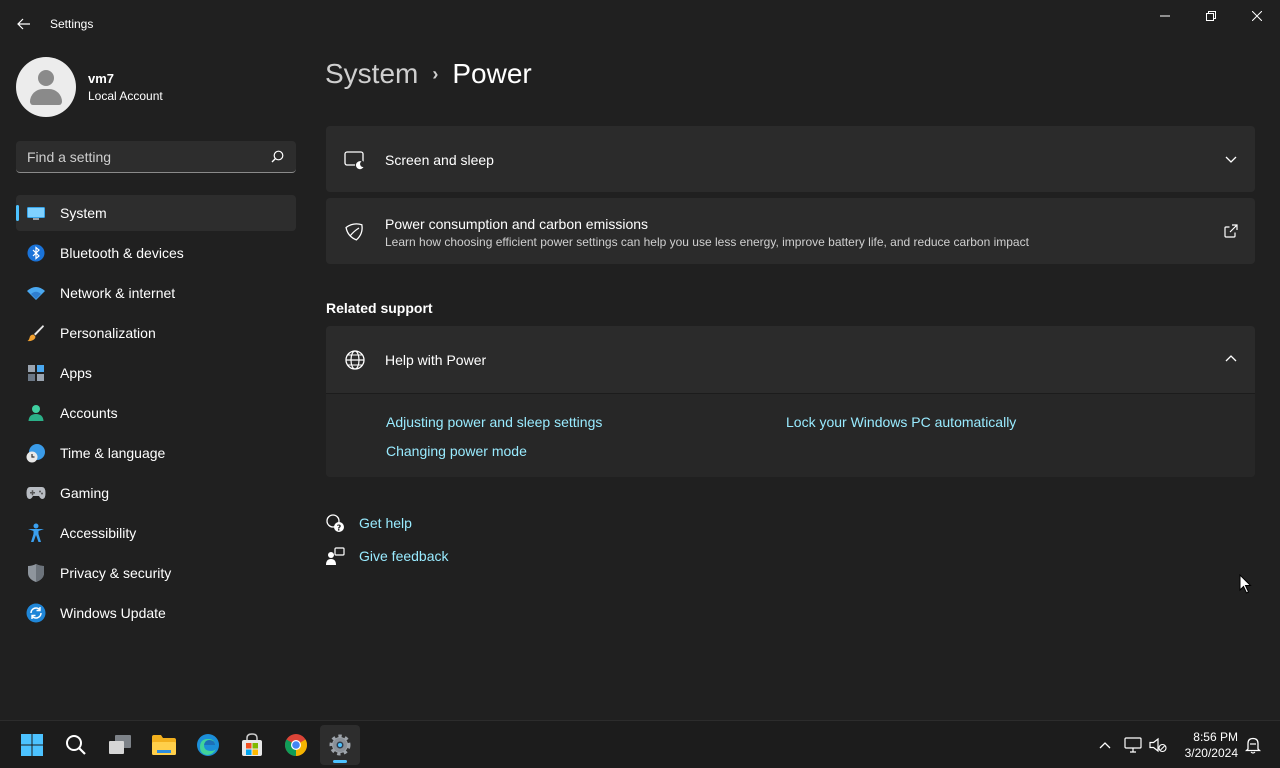 The height and width of the screenshot is (768, 1280). What do you see at coordinates (517, 224) in the screenshot?
I see `power-consumption-title: Power consumption and carbon emissions` at bounding box center [517, 224].